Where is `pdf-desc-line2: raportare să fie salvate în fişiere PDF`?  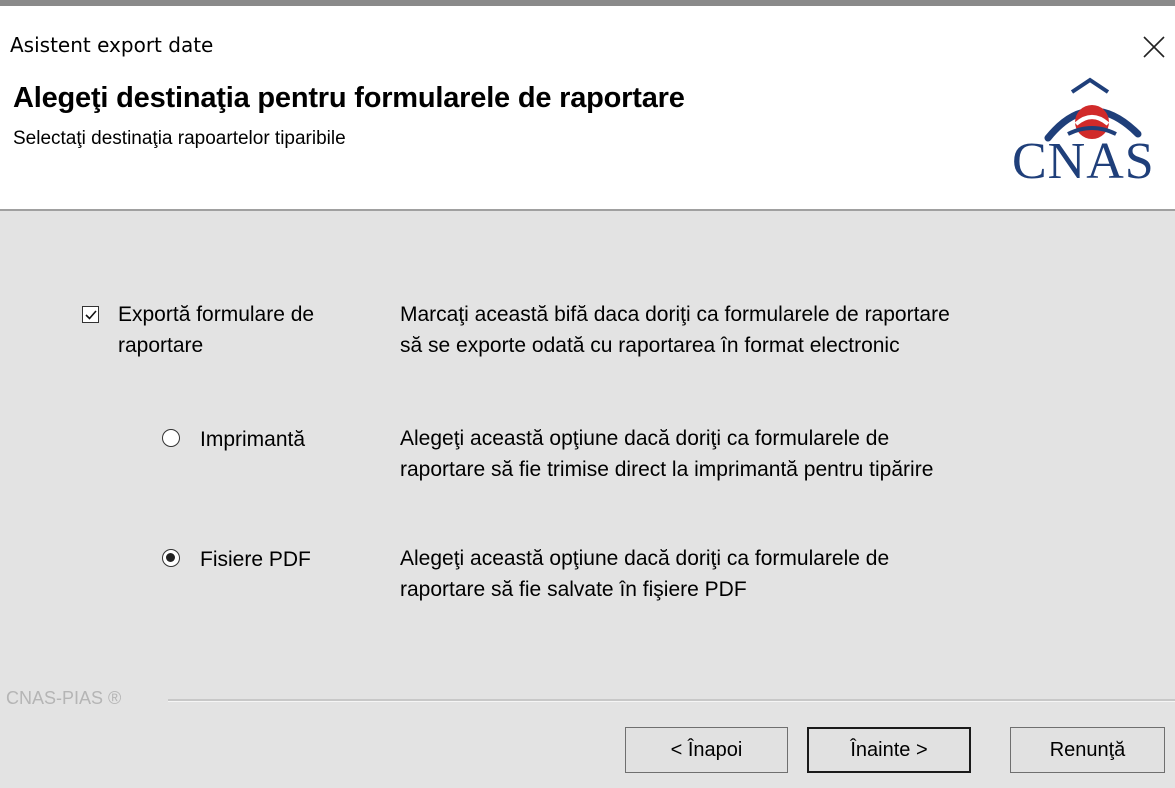
pdf-desc-line2: raportare să fie salvate în fişiere PDF is located at coordinates (573, 589).